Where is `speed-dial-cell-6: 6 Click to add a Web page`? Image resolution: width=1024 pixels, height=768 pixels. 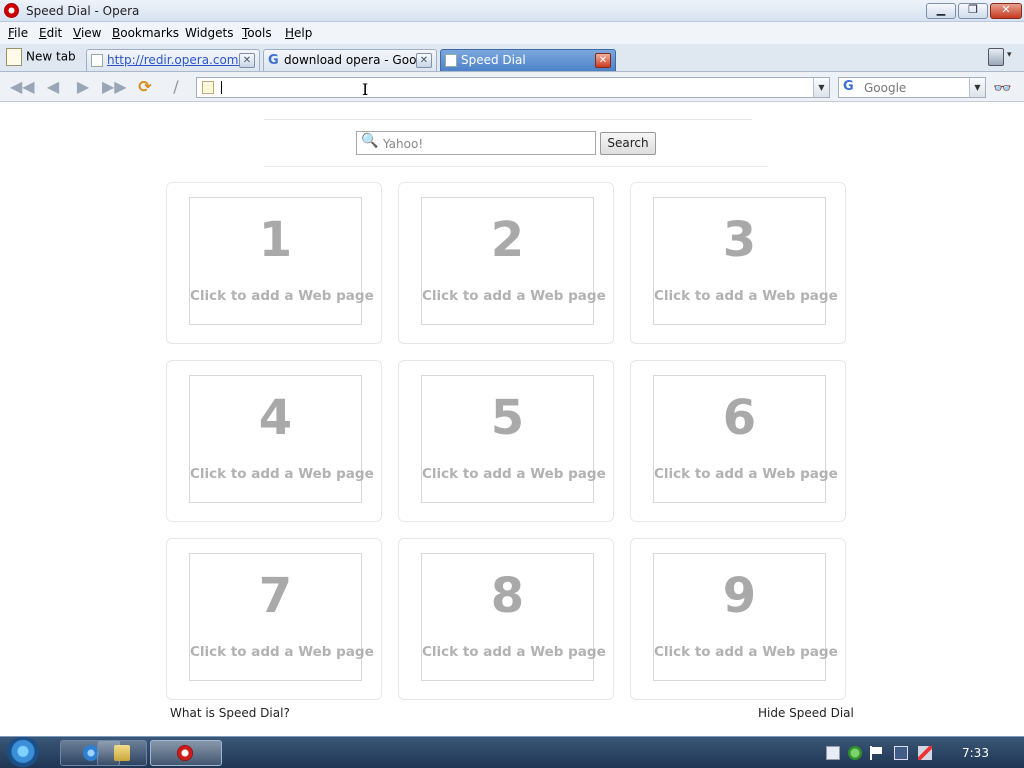
speed-dial-cell-6: 6 Click to add a Web page is located at coordinates (738, 441).